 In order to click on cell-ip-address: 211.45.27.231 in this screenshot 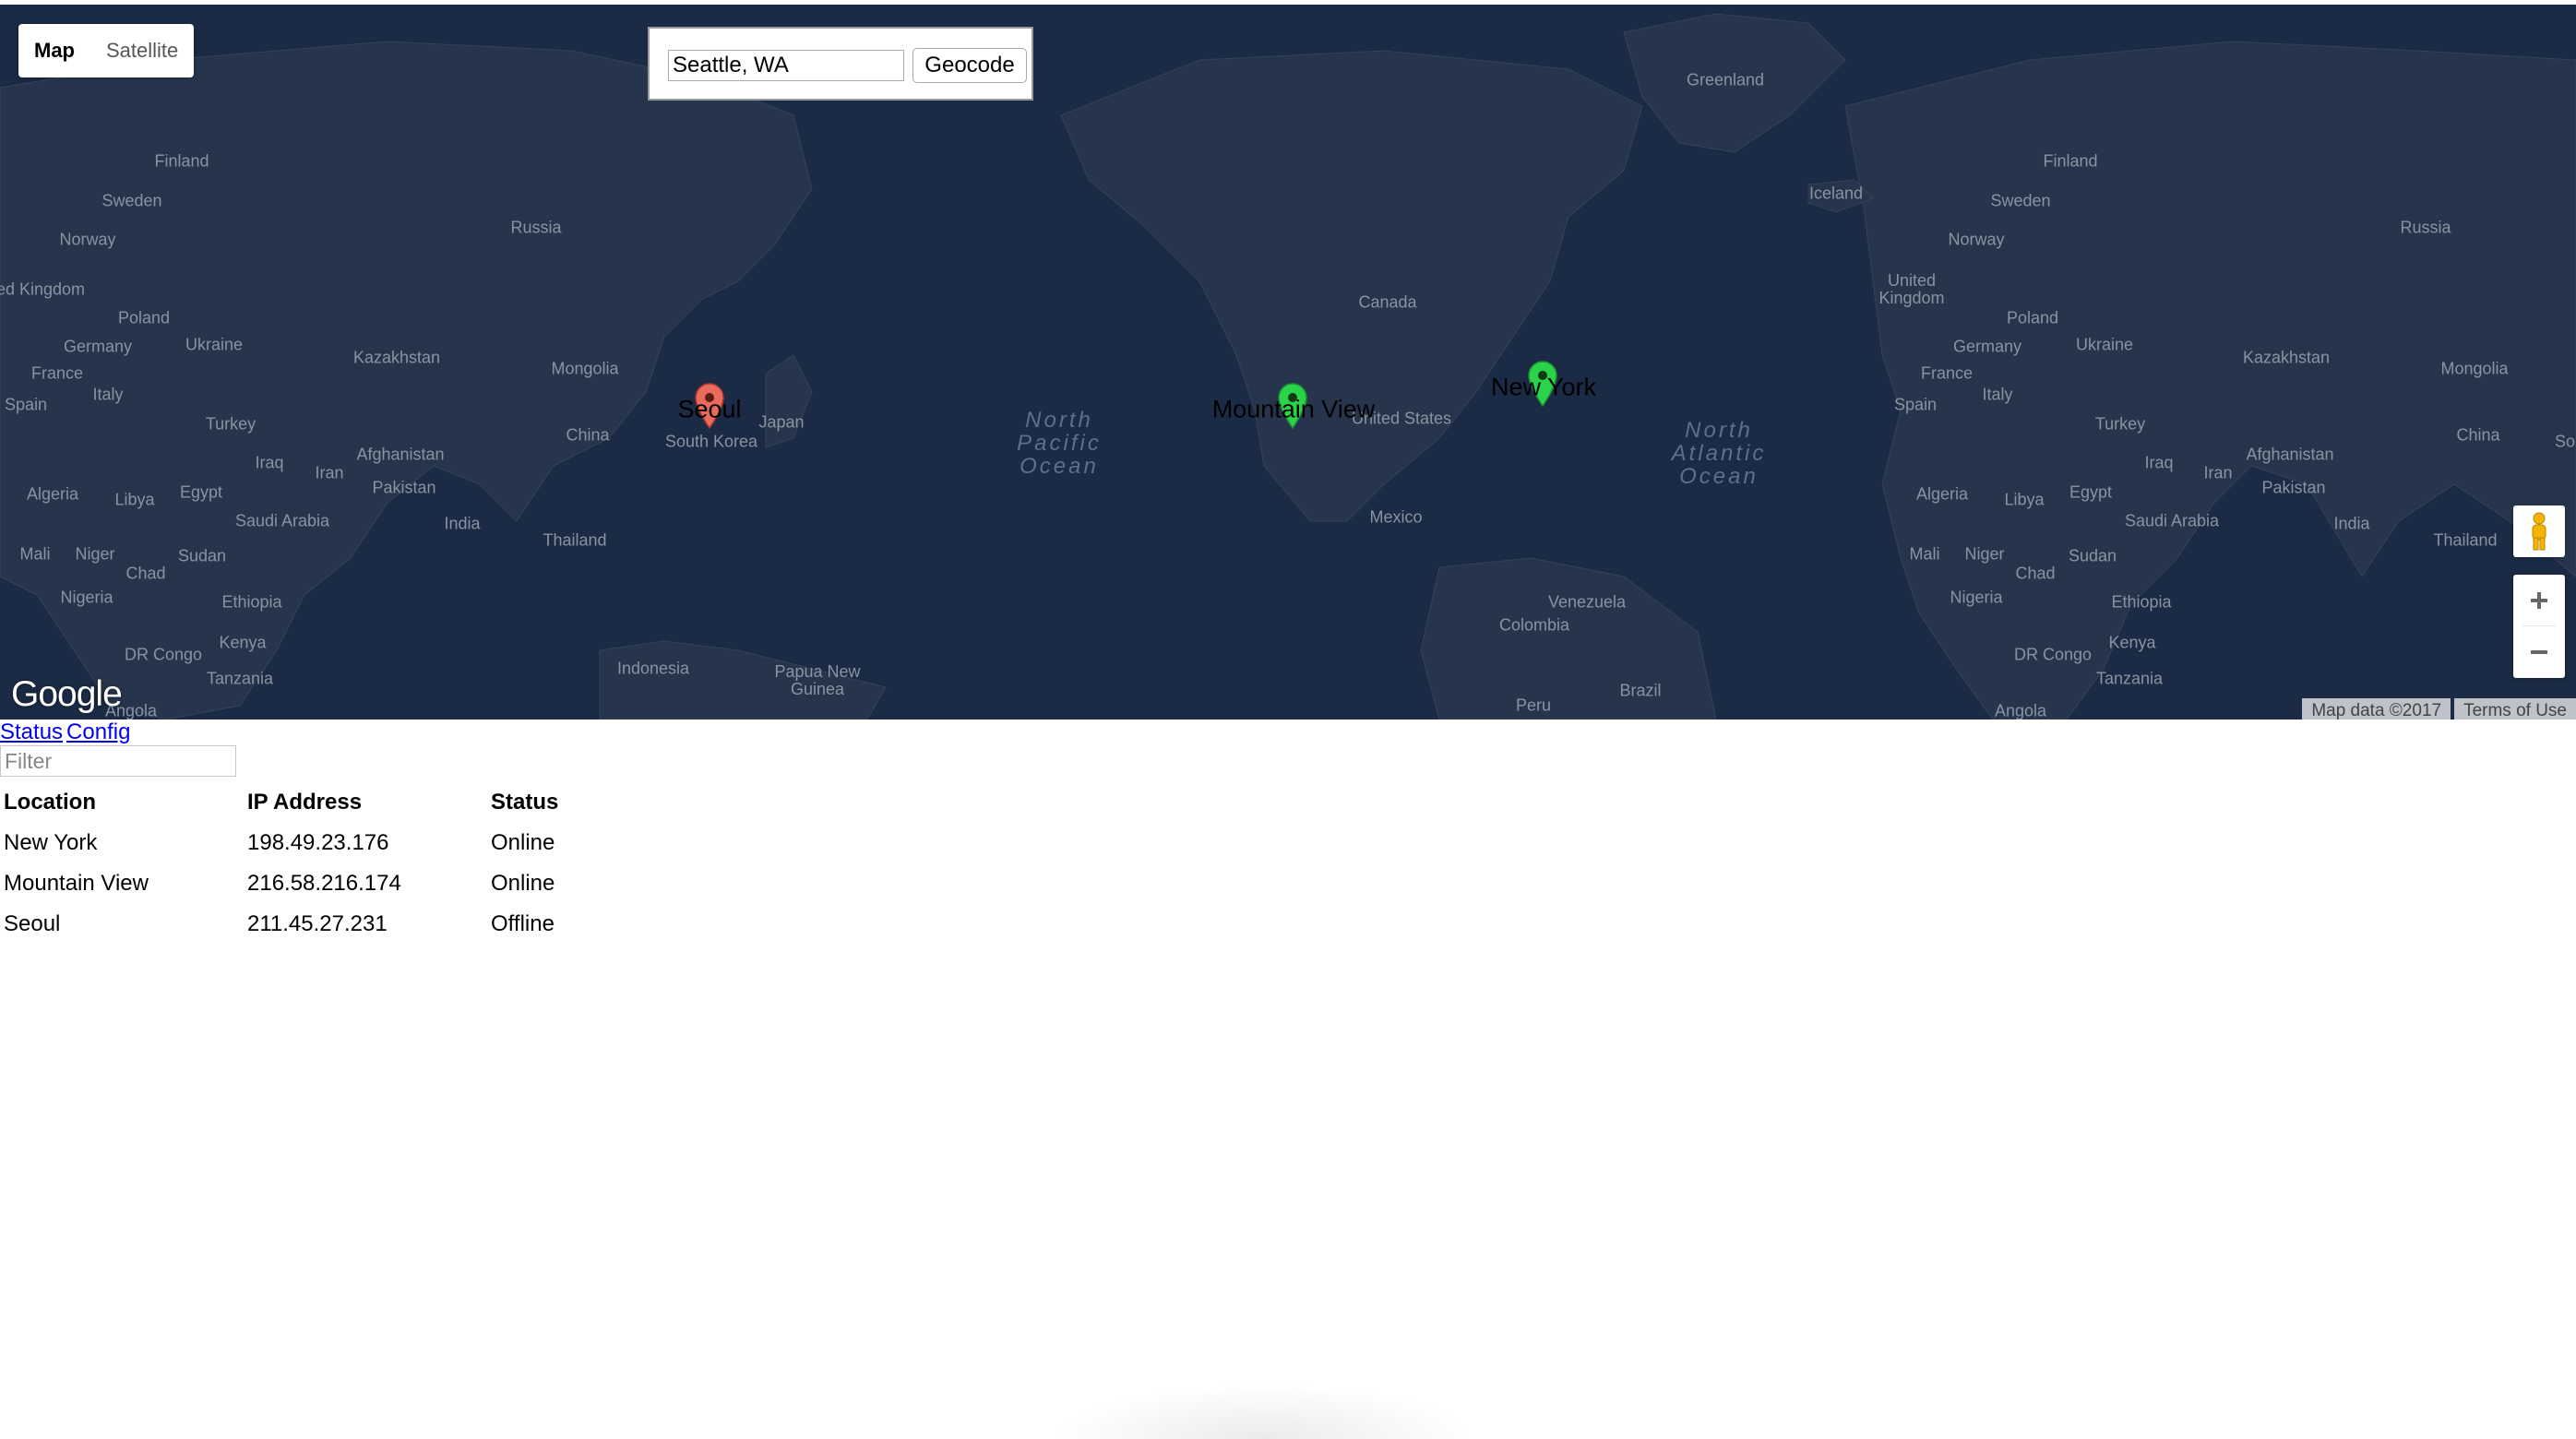, I will do `click(317, 923)`.